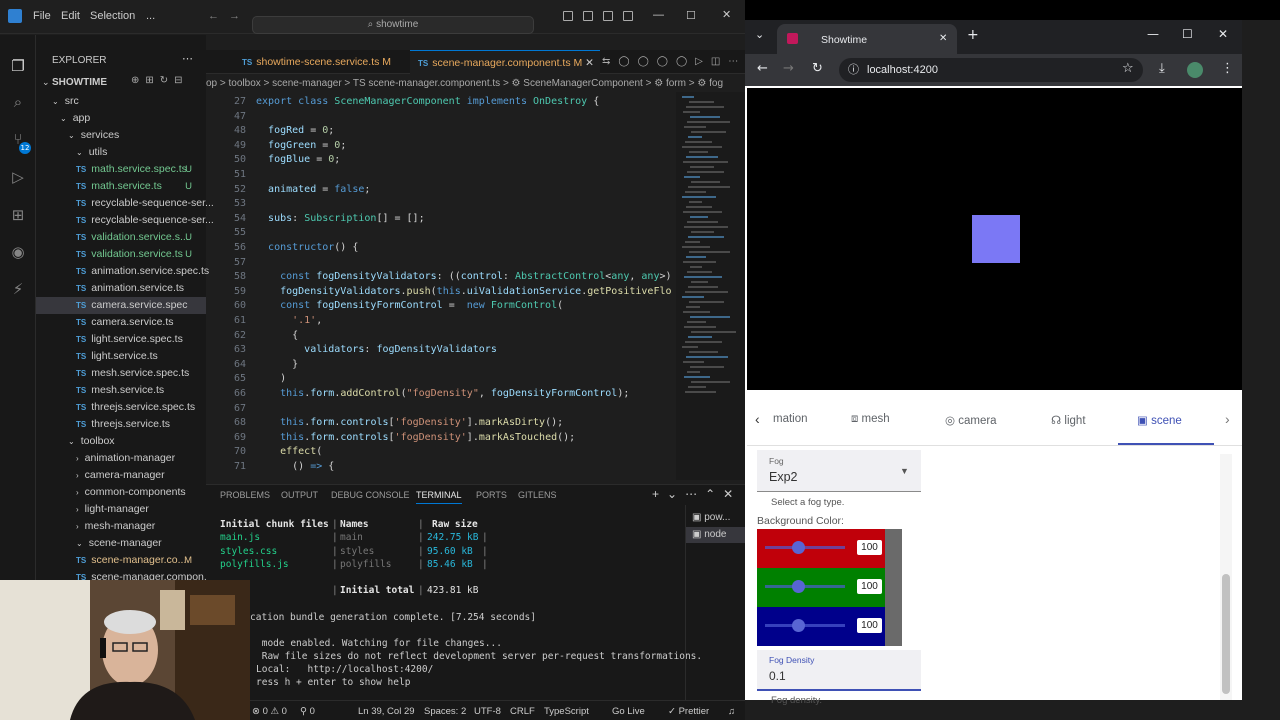 This screenshot has width=1280, height=720. Describe the element at coordinates (628, 711) in the screenshot. I see `go-live-button: Go Live` at that location.